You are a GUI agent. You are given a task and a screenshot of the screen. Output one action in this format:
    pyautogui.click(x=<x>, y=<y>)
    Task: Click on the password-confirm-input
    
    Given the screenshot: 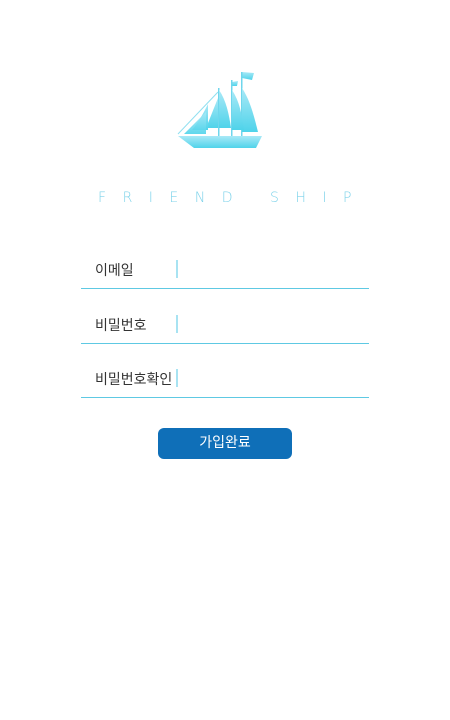 What is the action you would take?
    pyautogui.click(x=273, y=379)
    